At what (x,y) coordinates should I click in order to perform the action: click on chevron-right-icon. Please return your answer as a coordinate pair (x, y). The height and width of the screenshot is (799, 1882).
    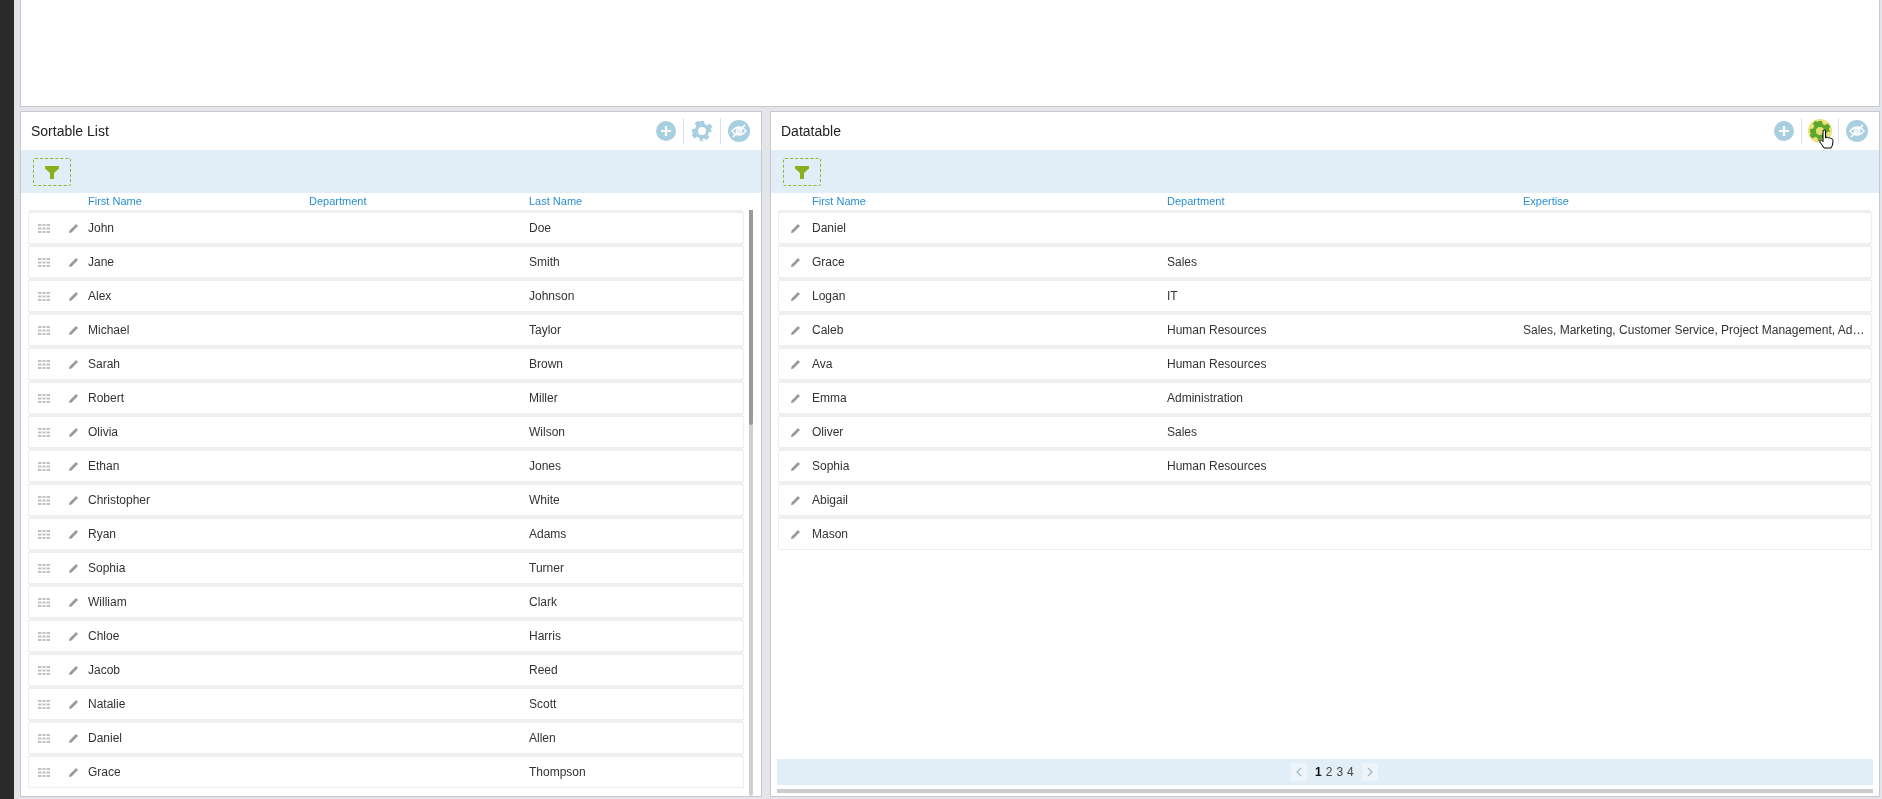
    Looking at the image, I should click on (1369, 772).